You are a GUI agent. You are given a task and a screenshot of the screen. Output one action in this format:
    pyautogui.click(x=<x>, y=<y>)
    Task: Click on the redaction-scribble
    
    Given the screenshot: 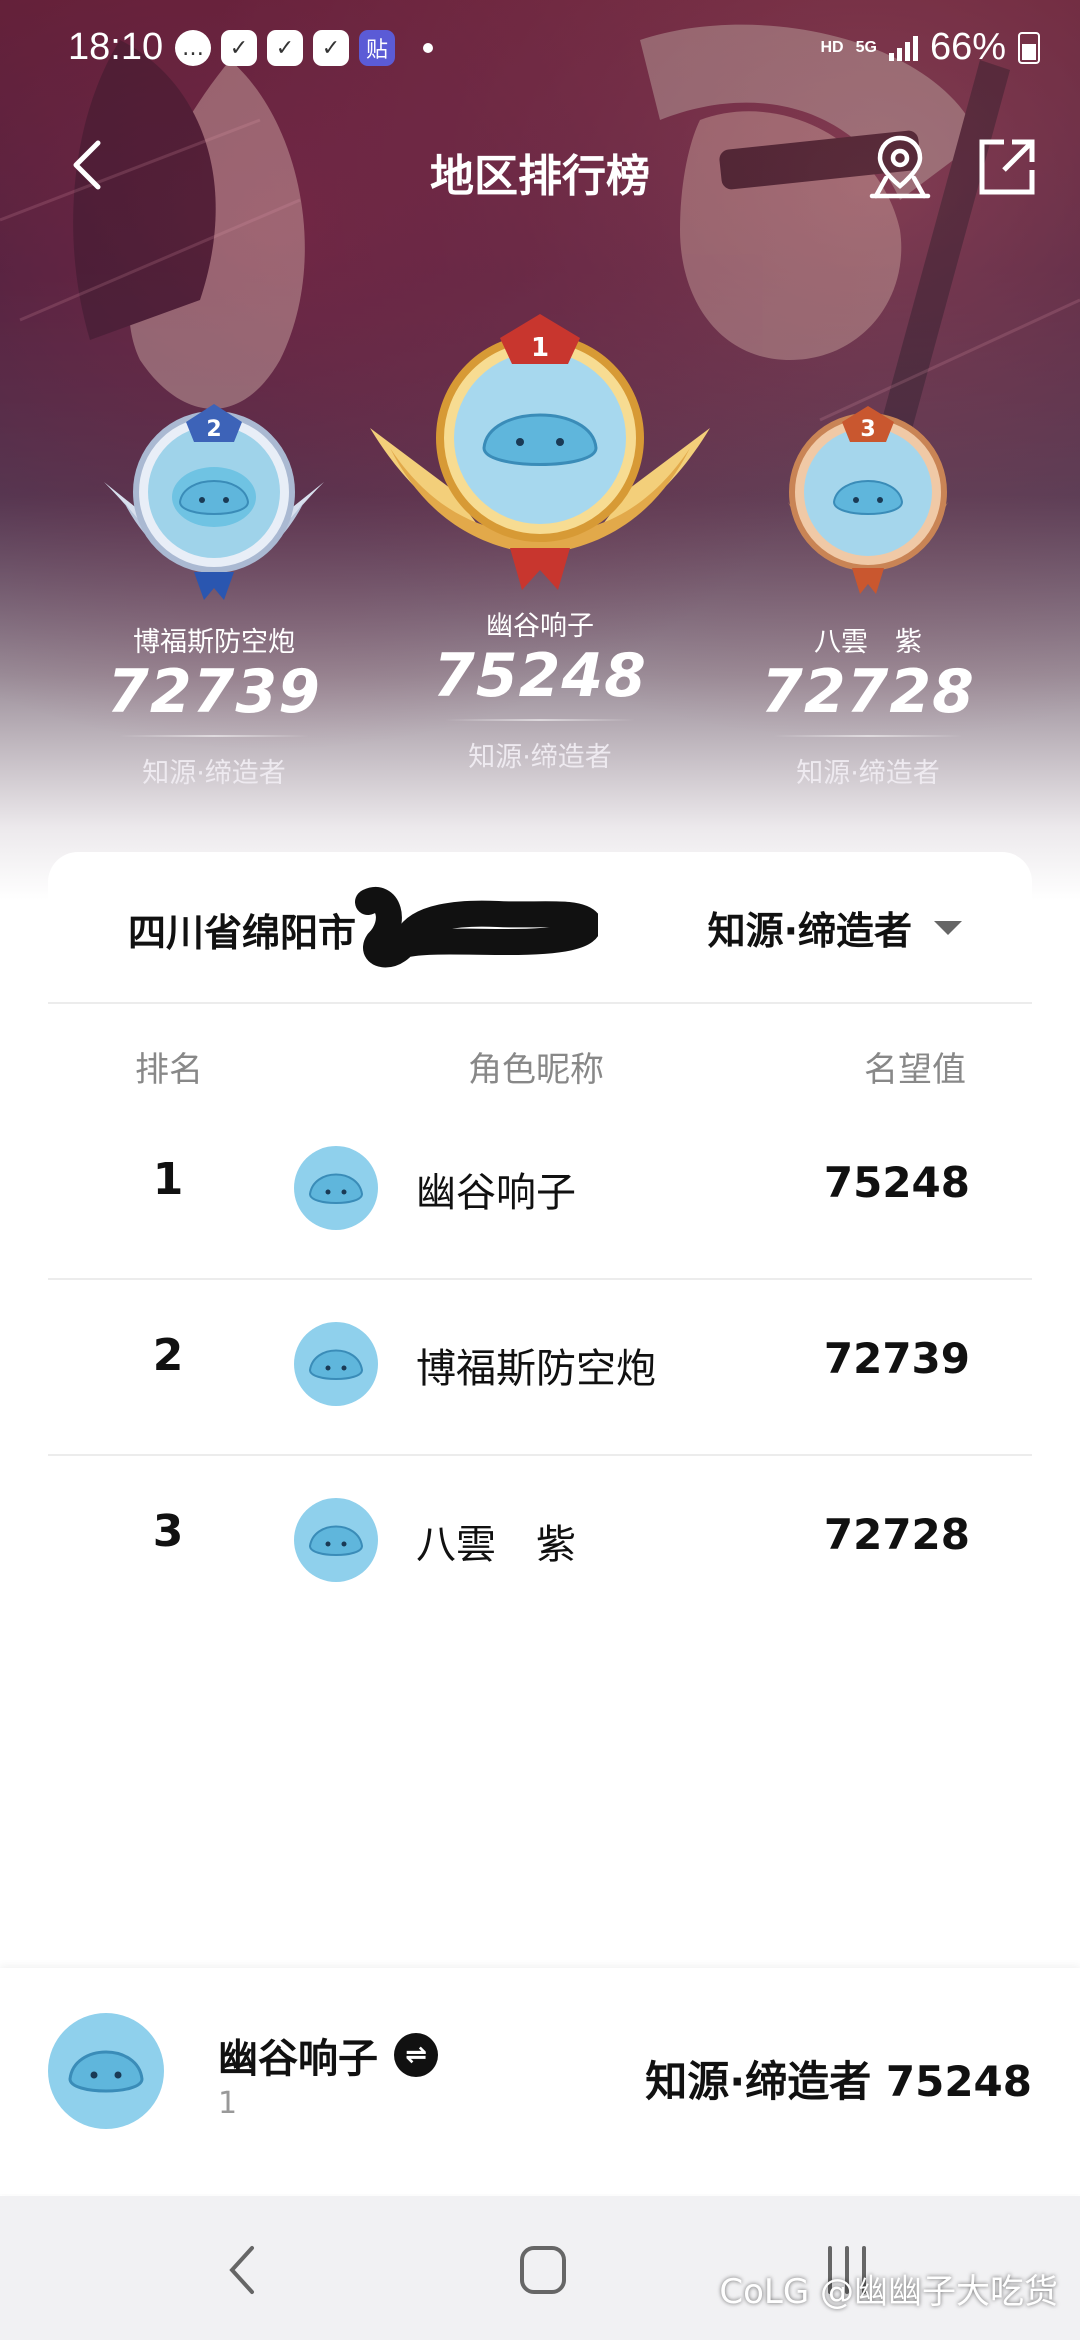 What is the action you would take?
    pyautogui.click(x=476, y=927)
    